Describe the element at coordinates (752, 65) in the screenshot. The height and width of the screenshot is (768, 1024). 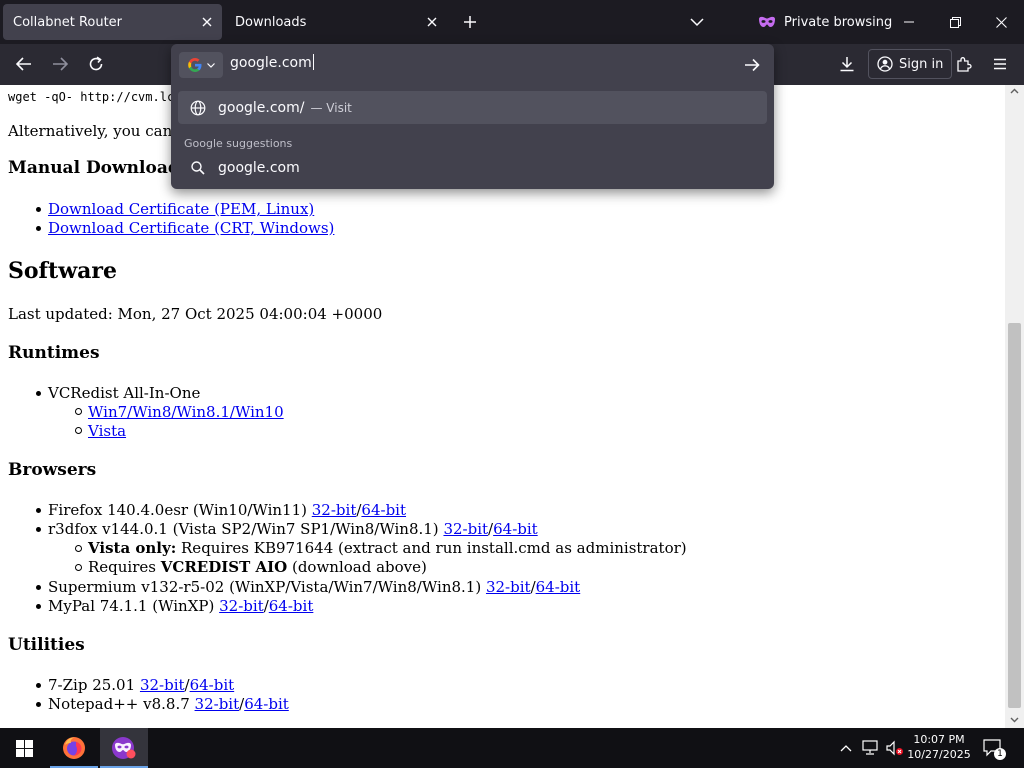
I see `go-button` at that location.